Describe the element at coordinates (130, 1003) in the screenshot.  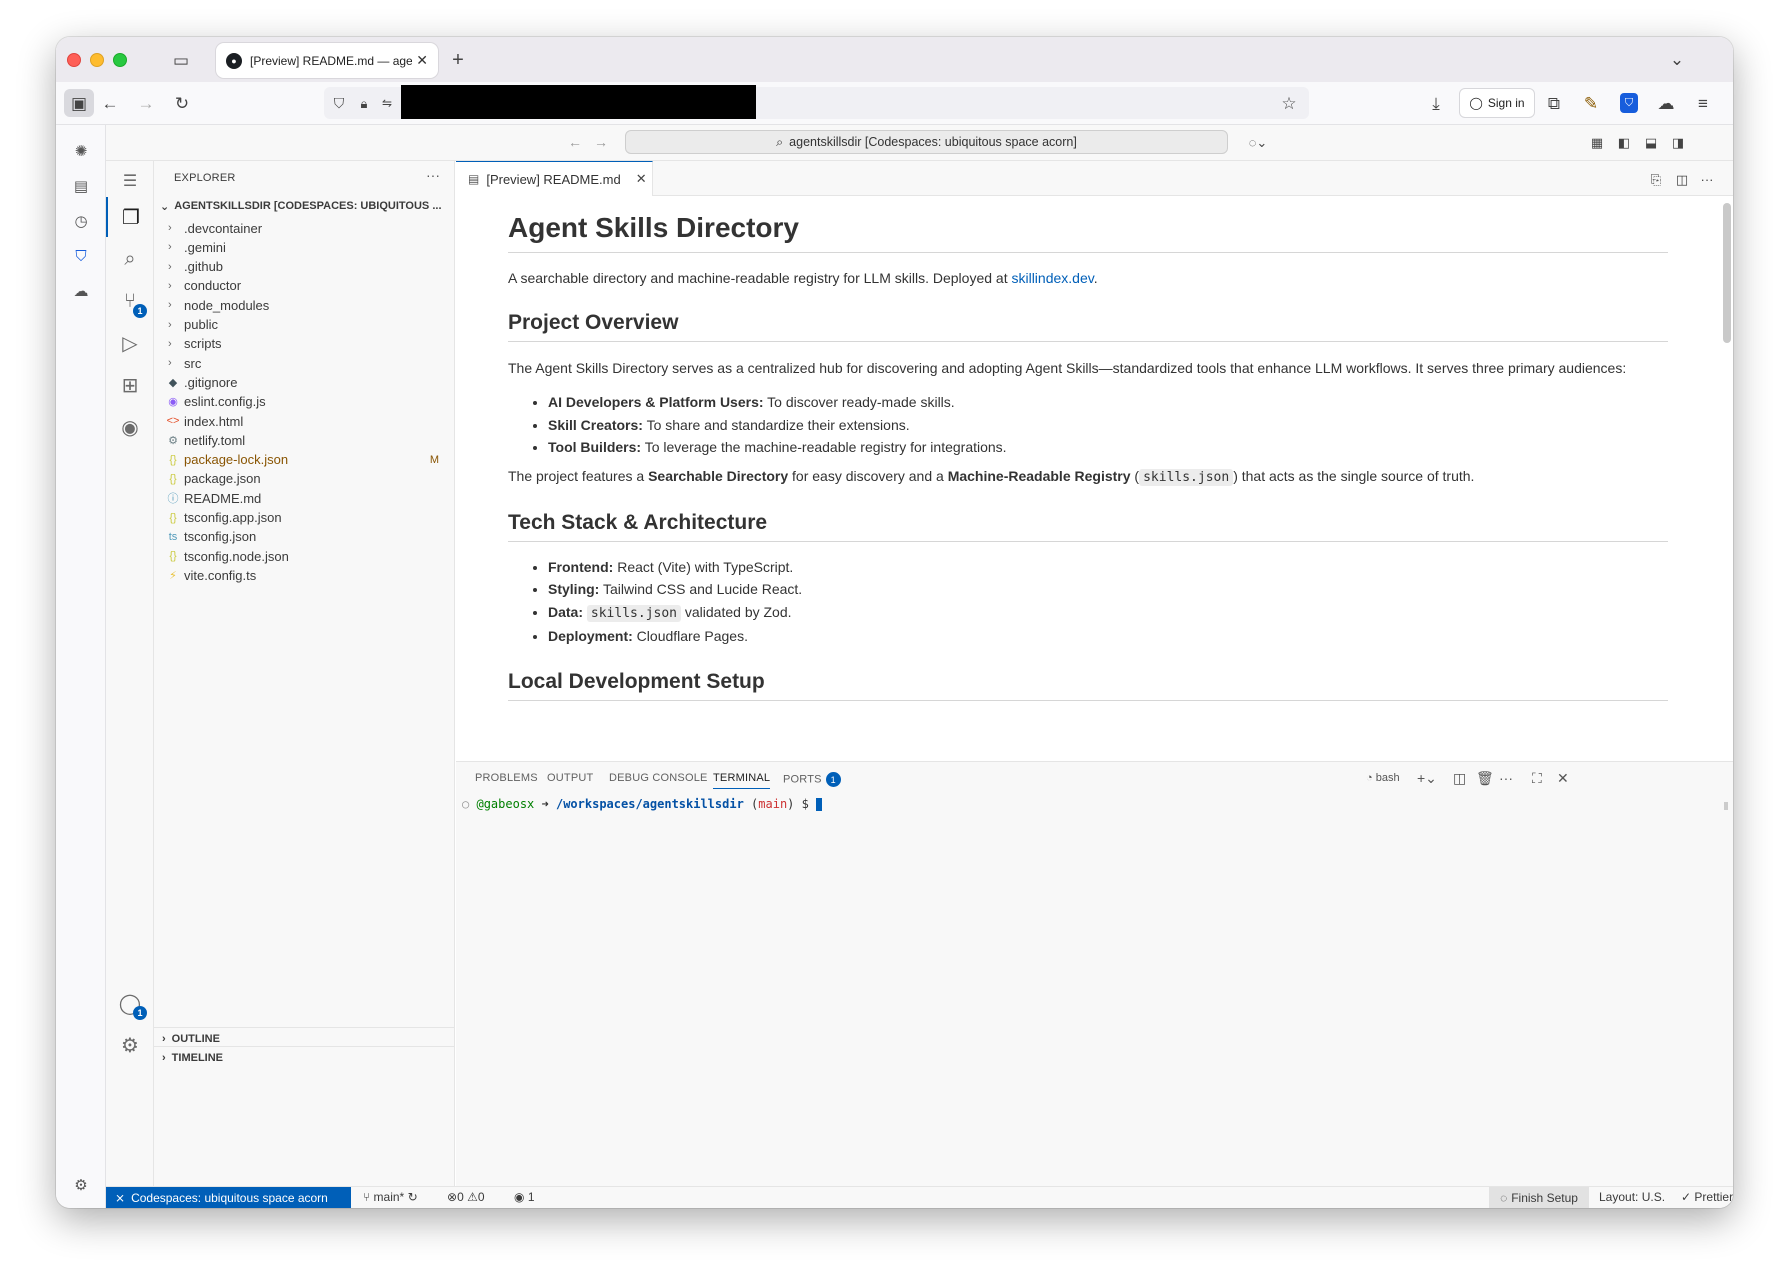
I see `accounts-icon: ◯ 1` at that location.